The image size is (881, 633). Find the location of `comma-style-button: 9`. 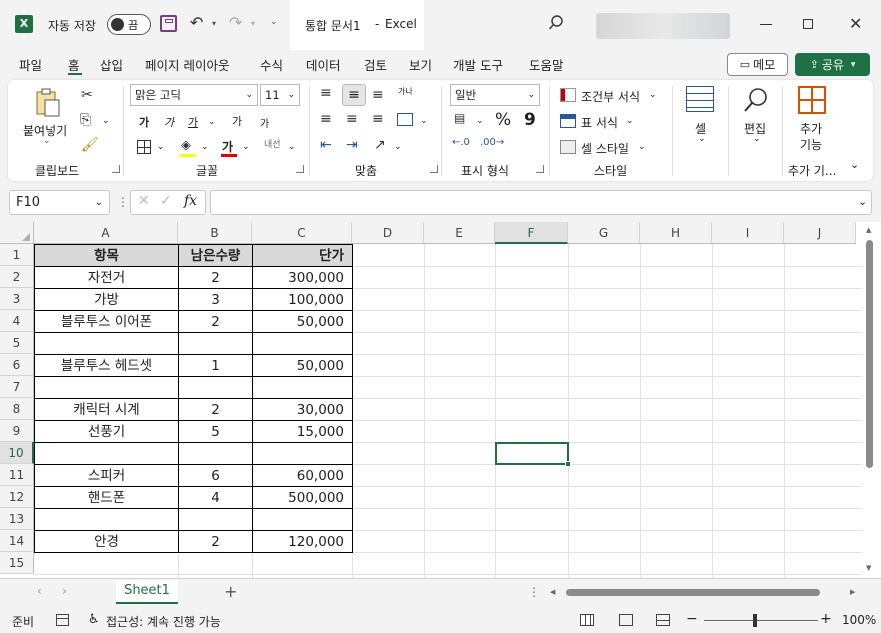

comma-style-button: 9 is located at coordinates (530, 120).